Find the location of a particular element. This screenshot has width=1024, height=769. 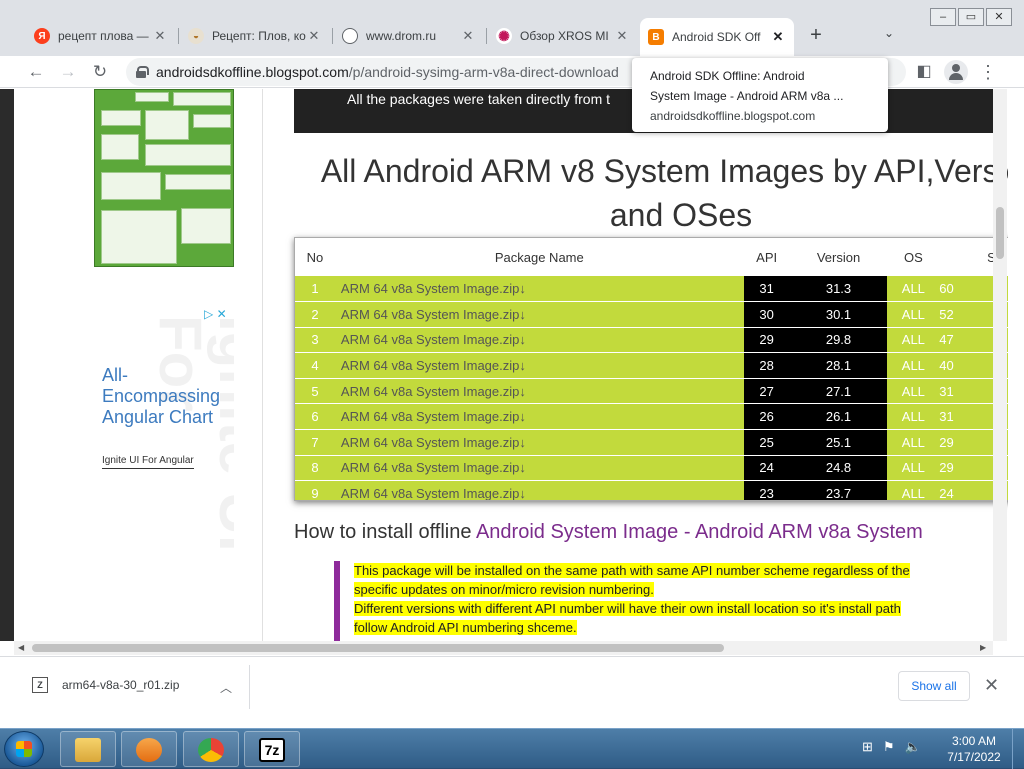

left-dark-strip is located at coordinates (7, 365).